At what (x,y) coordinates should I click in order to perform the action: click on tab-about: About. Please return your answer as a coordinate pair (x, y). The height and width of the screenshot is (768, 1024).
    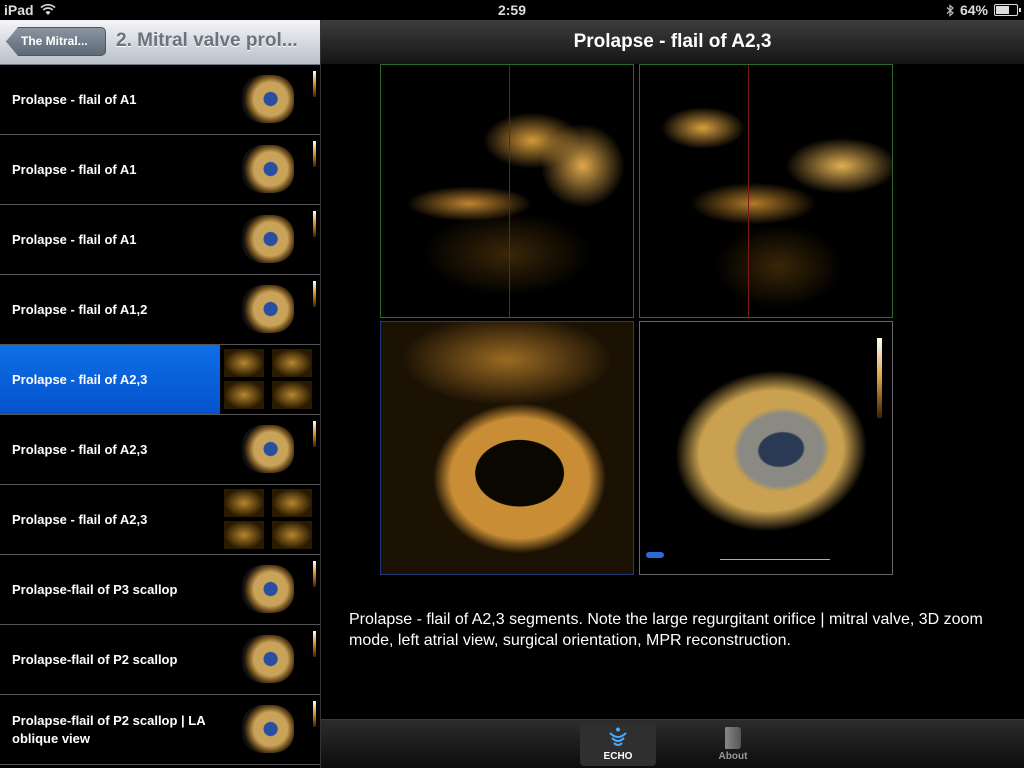
    Looking at the image, I should click on (733, 744).